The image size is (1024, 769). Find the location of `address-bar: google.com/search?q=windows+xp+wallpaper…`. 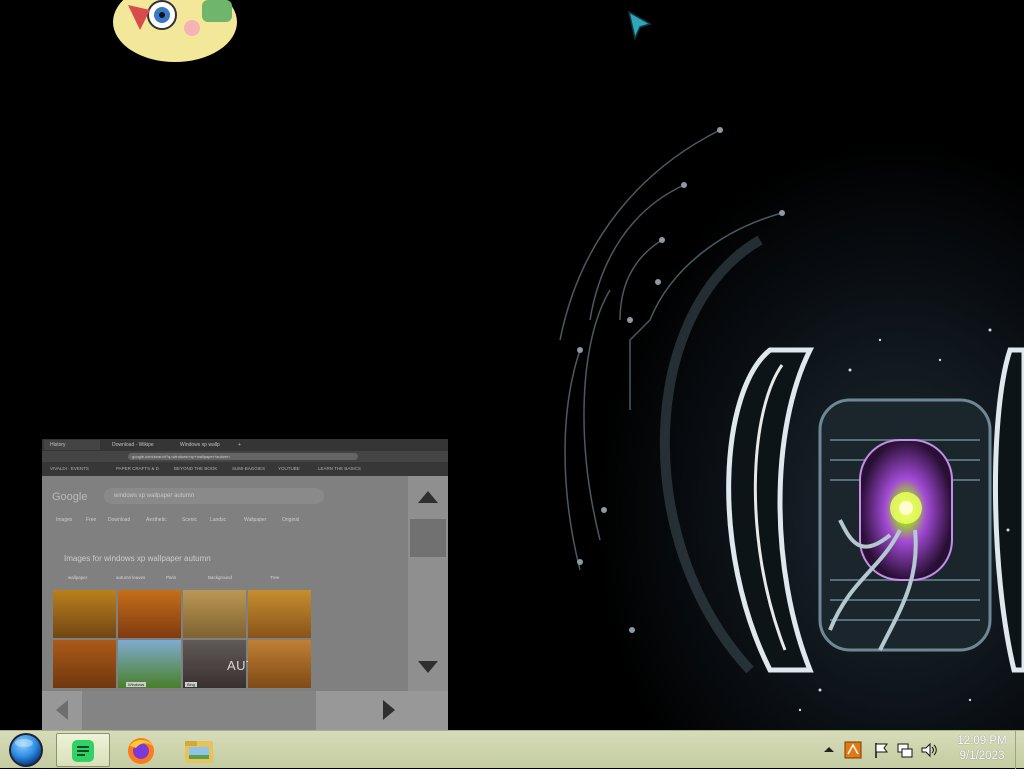

address-bar: google.com/search?q=windows+xp+wallpaper… is located at coordinates (243, 456).